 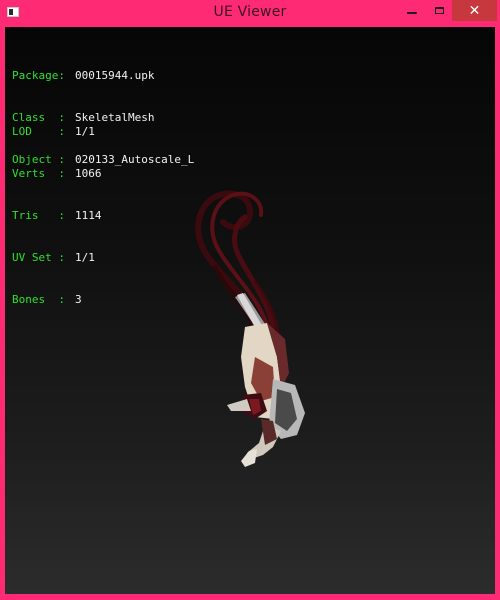 I want to click on info-label: LOD :, so click(x=38, y=131).